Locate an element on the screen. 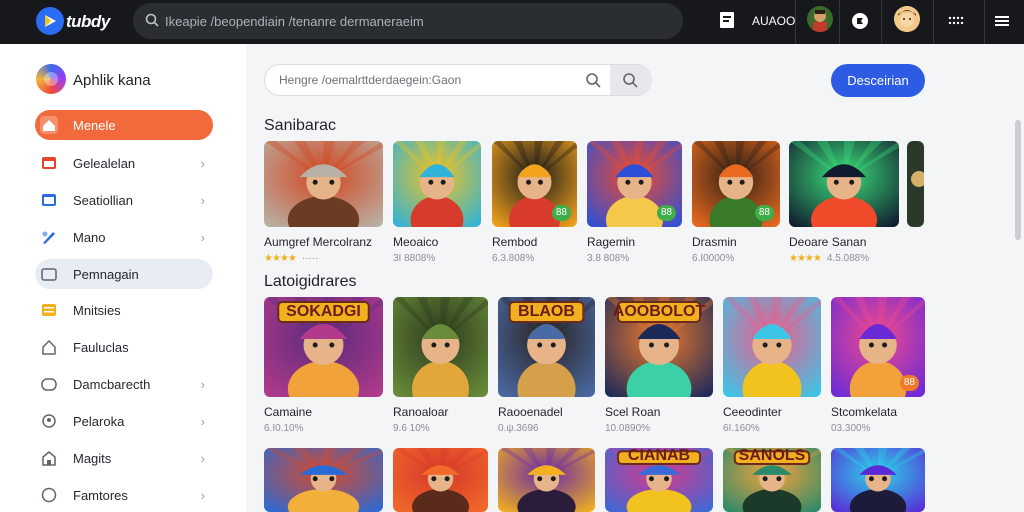 The height and width of the screenshot is (512, 1024). main-search-bar: Hengre /oemalrttderdaegein:Gaon is located at coordinates (458, 80).